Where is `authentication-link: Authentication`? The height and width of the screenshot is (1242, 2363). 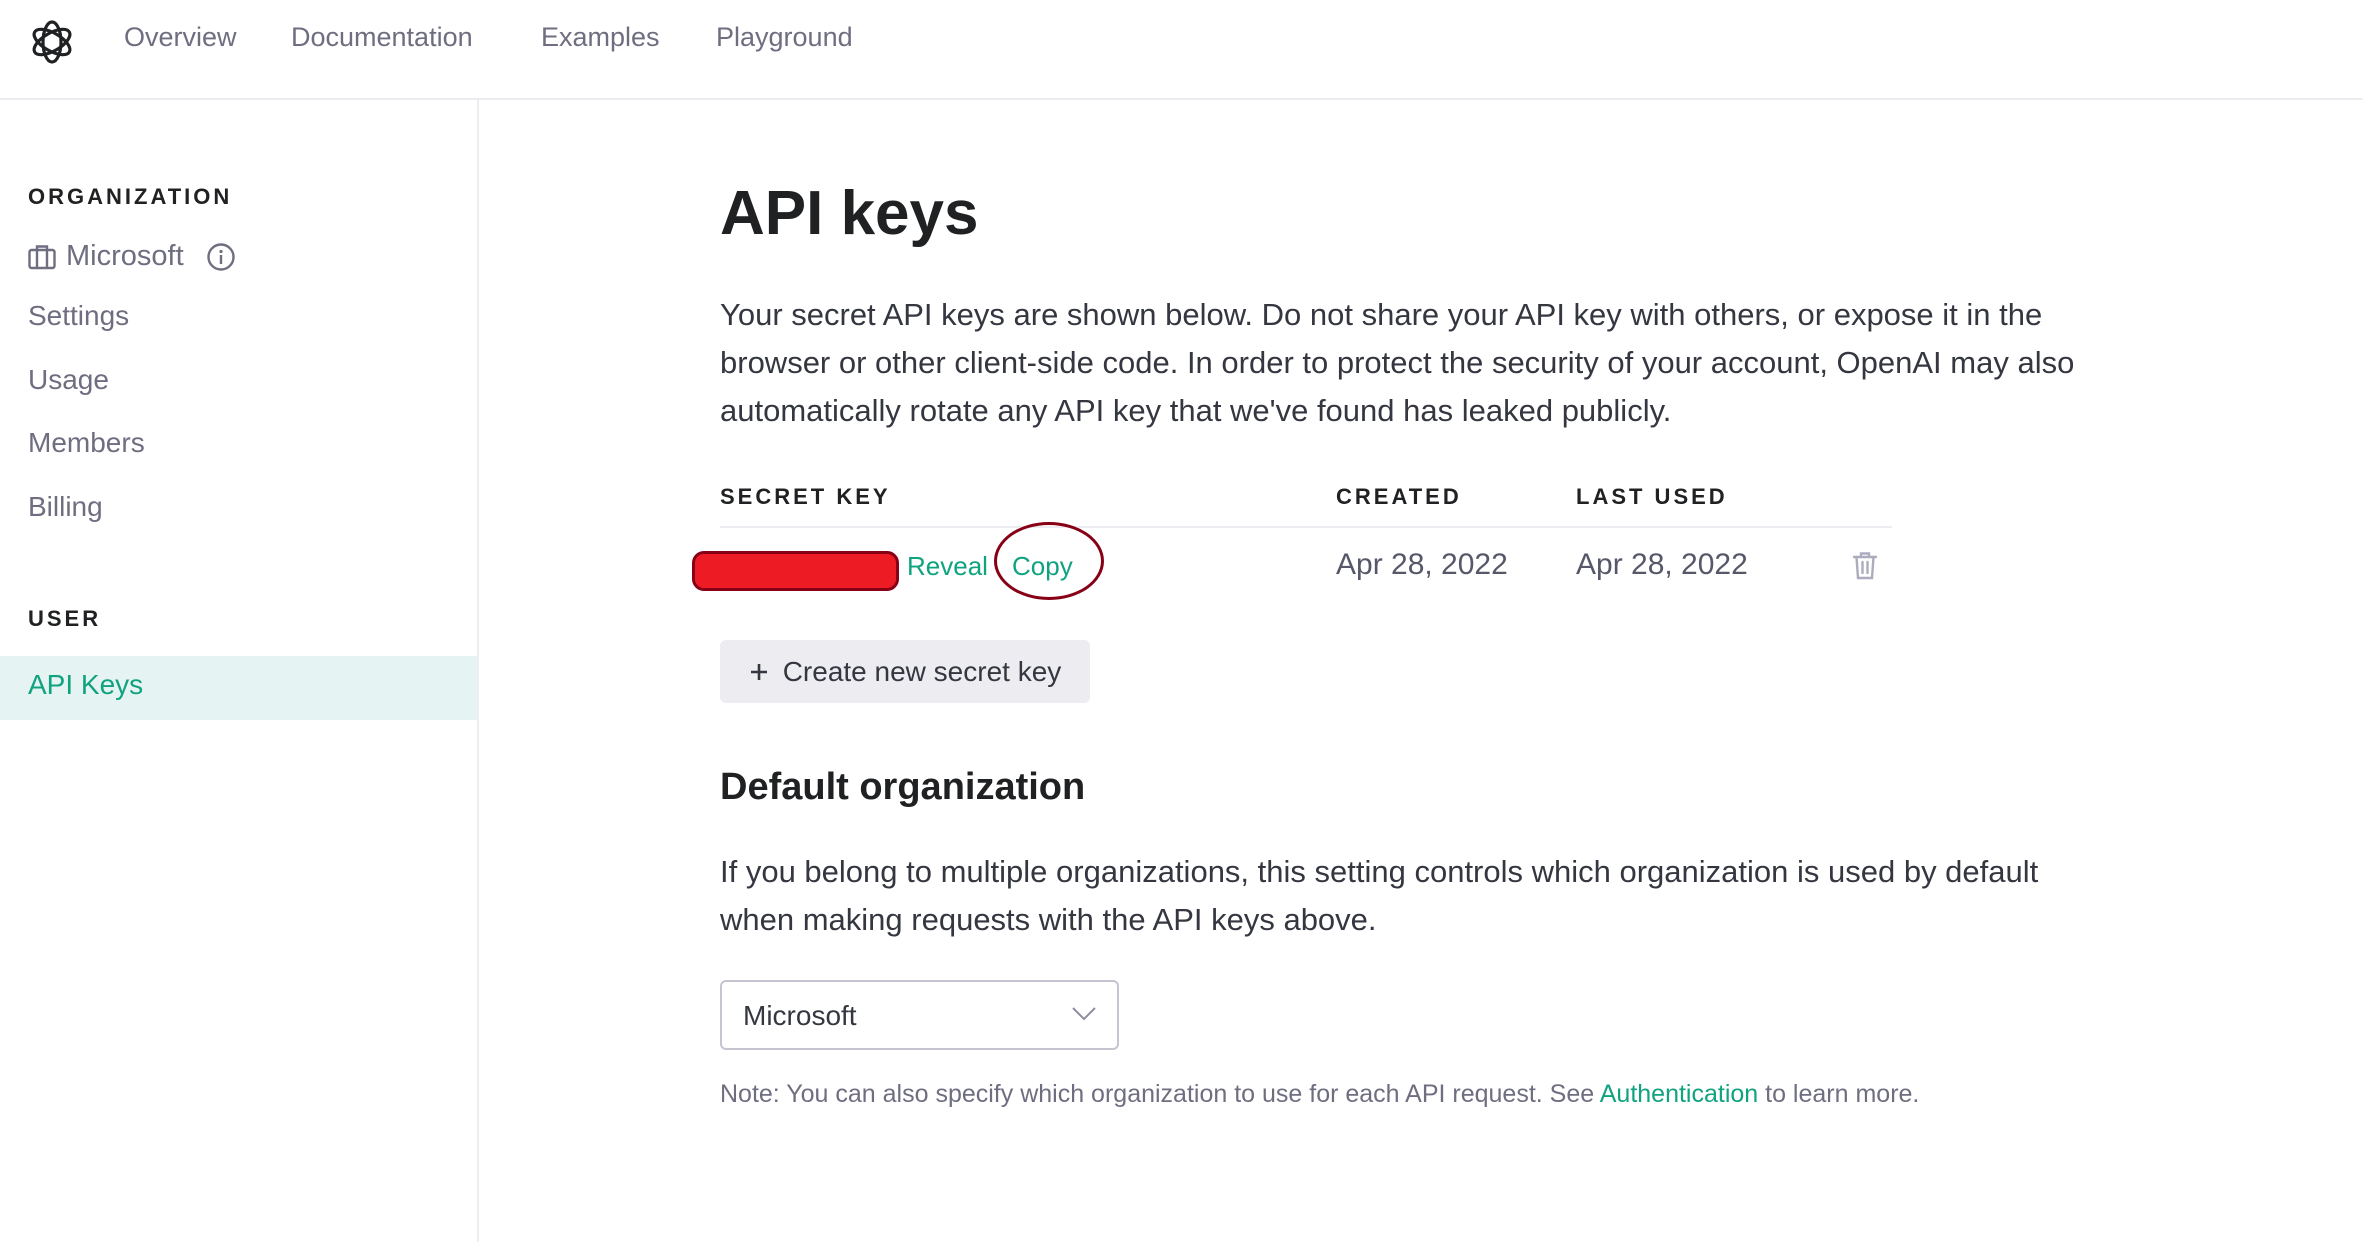
authentication-link: Authentication is located at coordinates (1679, 1094).